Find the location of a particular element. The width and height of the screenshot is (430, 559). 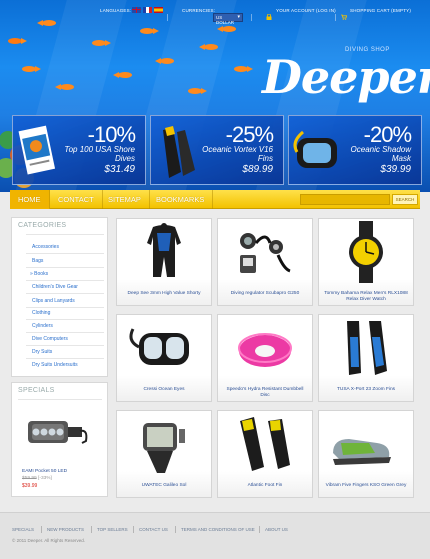

product-card: Speedo's Hydra Resistant Dumbbell Disc is located at coordinates (265, 358).